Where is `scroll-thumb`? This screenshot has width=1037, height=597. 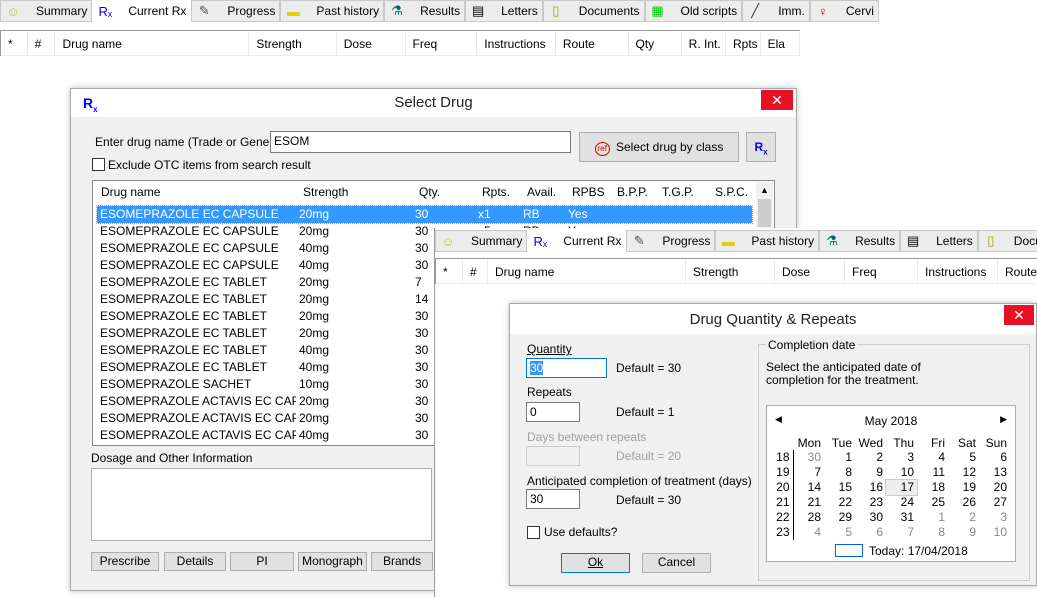
scroll-thumb is located at coordinates (764, 213).